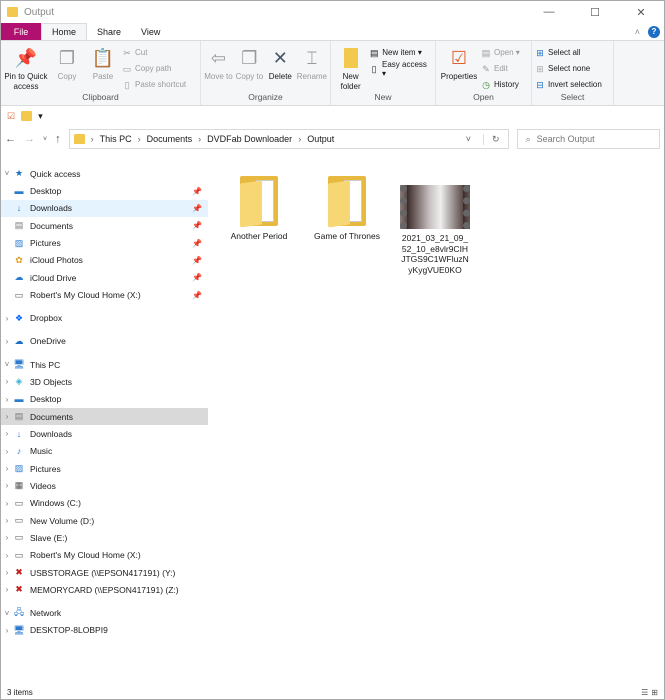 The width and height of the screenshot is (665, 700). I want to click on folder-item: Another Period, so click(259, 205).